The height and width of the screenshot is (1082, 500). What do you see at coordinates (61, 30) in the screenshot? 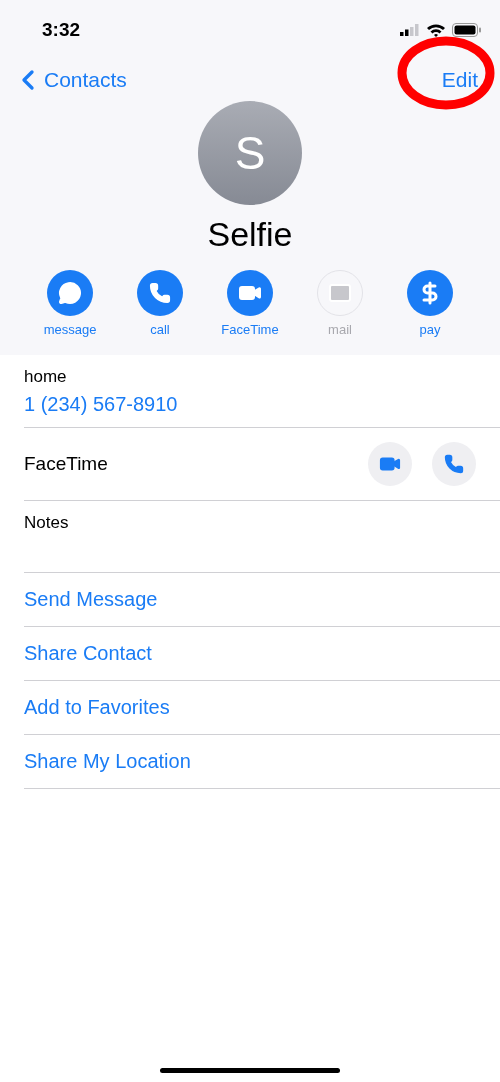
I see `status-time: 3:32` at bounding box center [61, 30].